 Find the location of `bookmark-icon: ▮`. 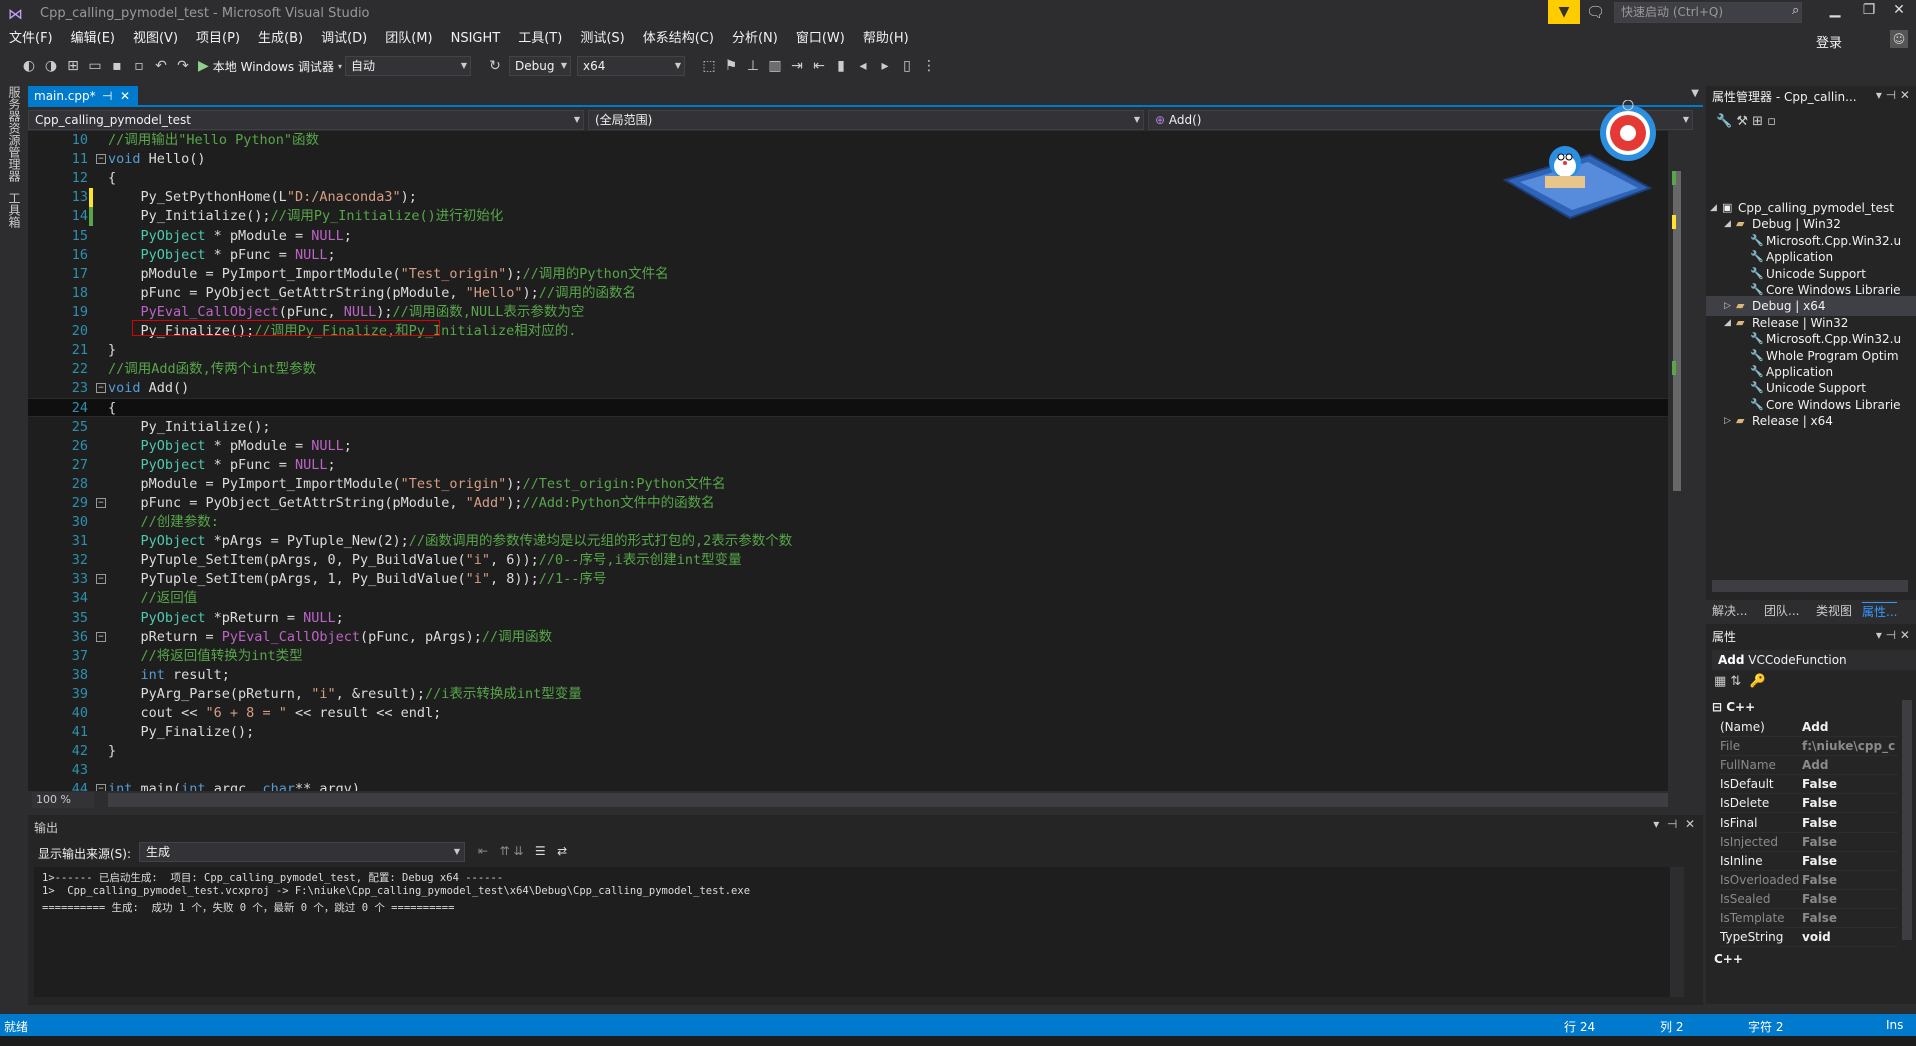

bookmark-icon: ▮ is located at coordinates (841, 66).